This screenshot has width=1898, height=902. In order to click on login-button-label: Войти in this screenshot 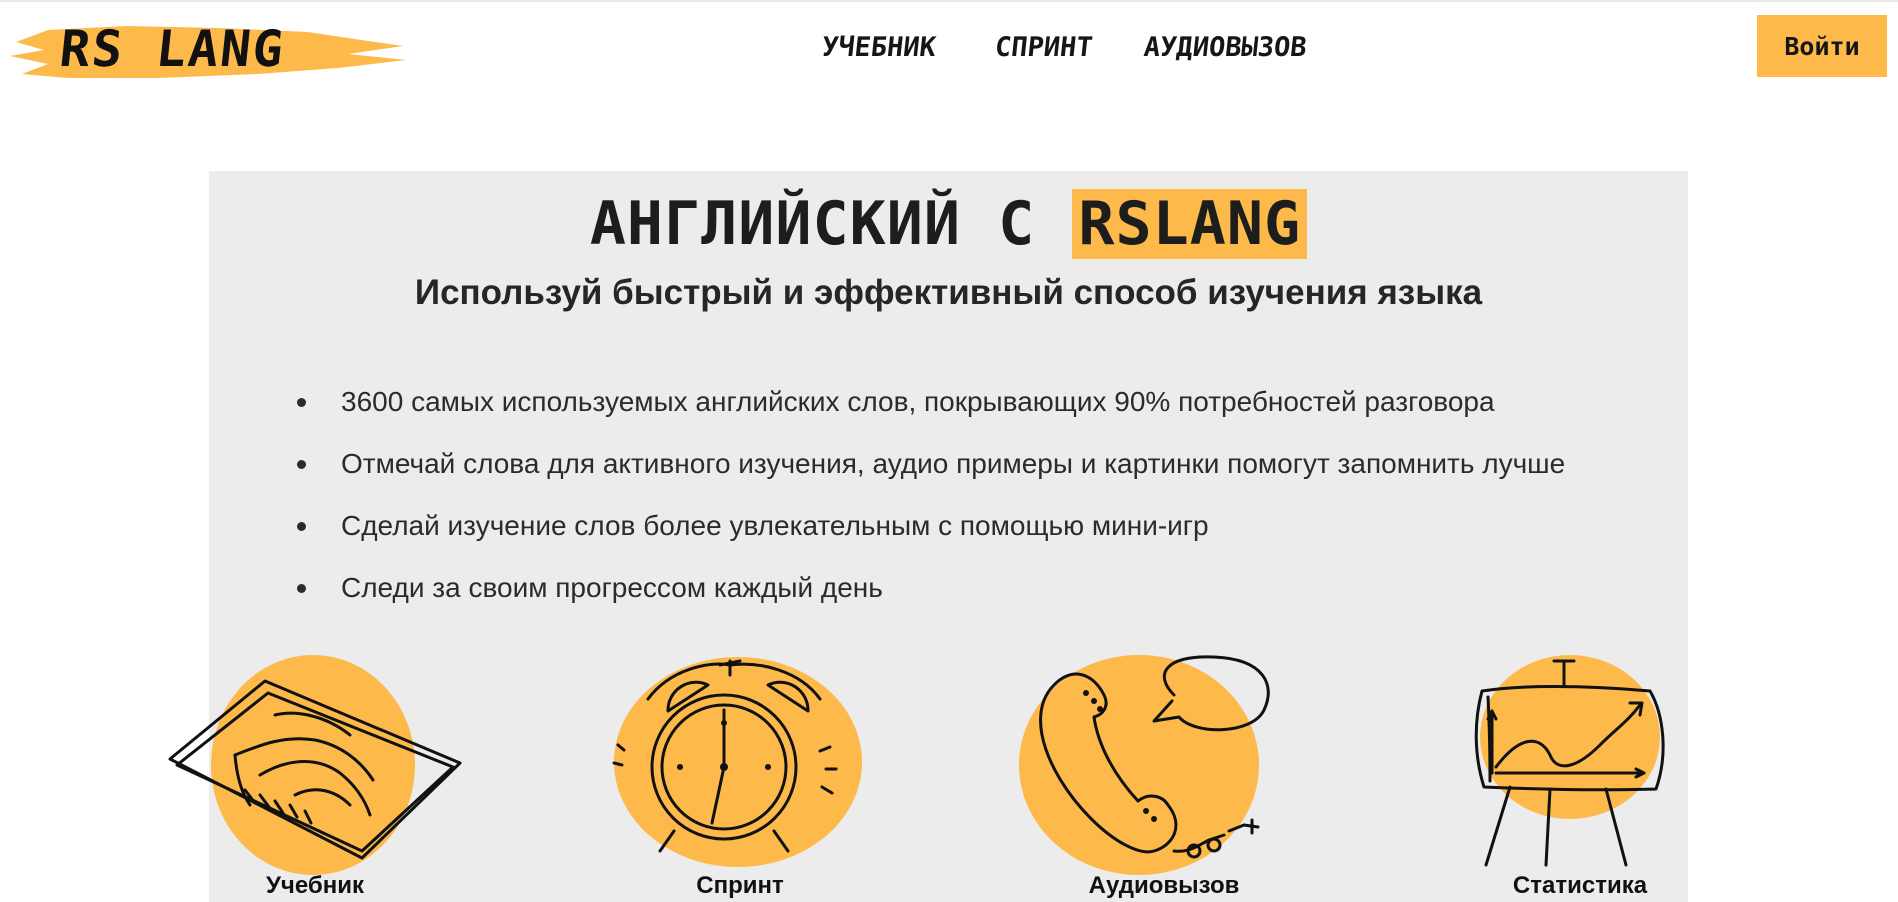, I will do `click(1822, 46)`.